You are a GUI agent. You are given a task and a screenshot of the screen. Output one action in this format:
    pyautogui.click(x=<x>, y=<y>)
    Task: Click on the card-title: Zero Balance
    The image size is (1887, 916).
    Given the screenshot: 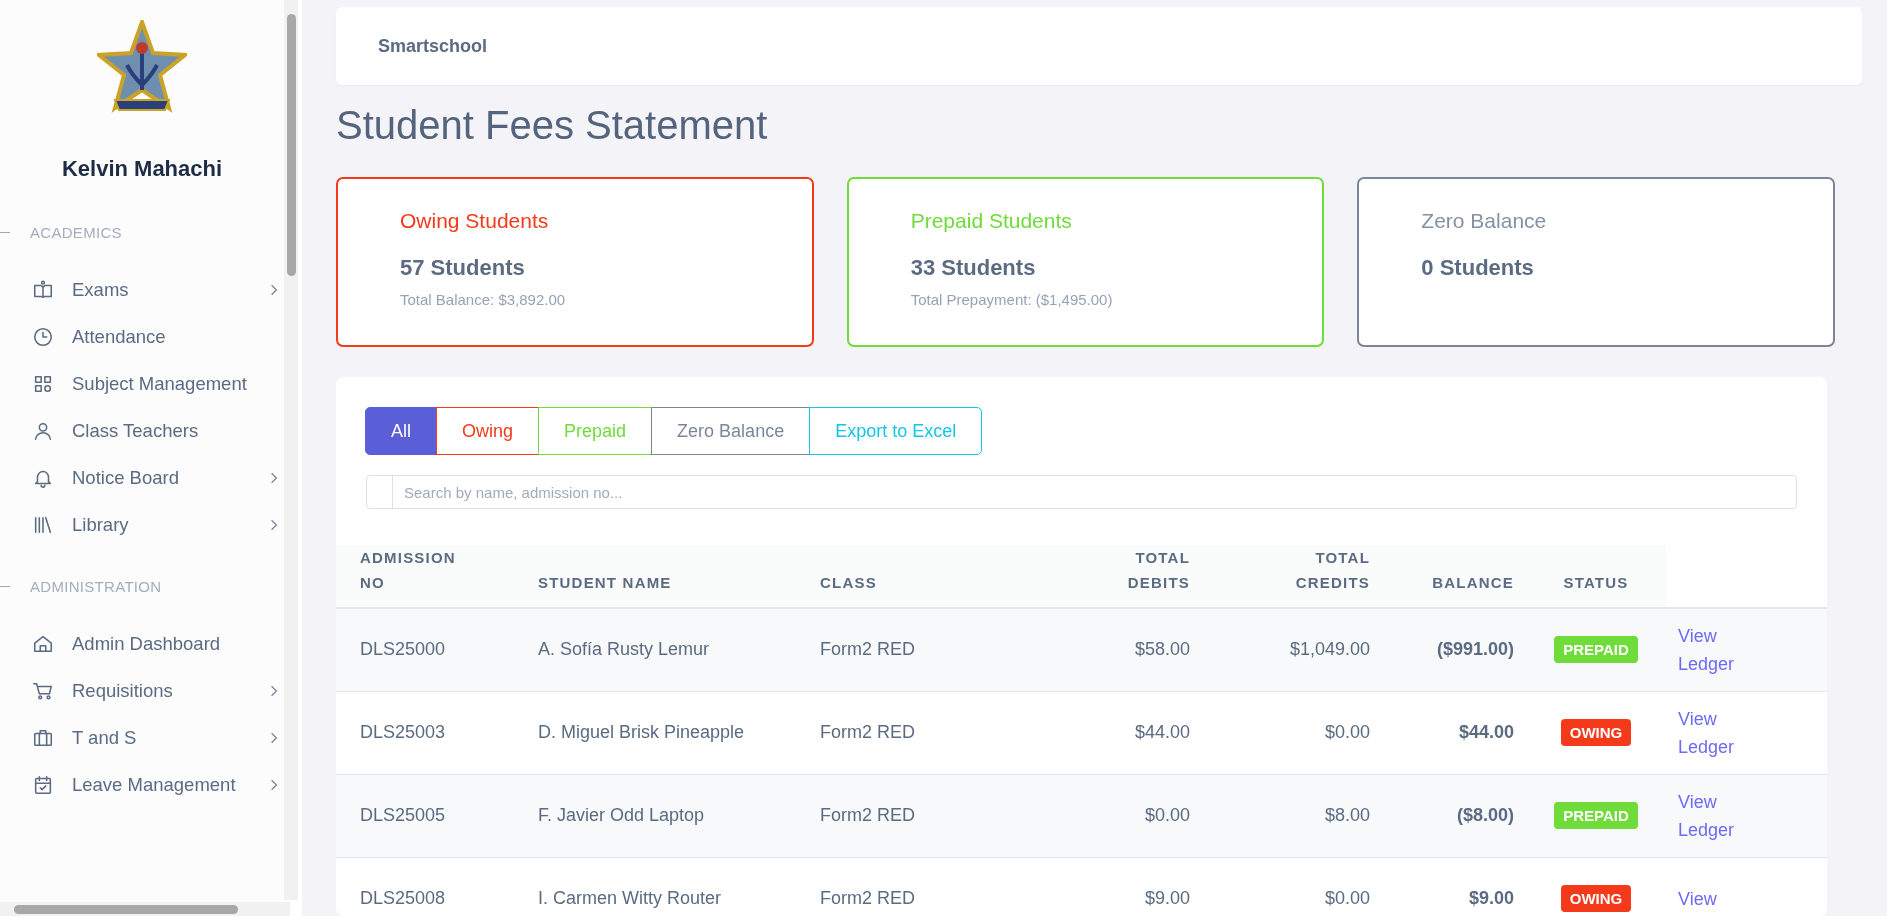 What is the action you would take?
    pyautogui.click(x=1484, y=221)
    